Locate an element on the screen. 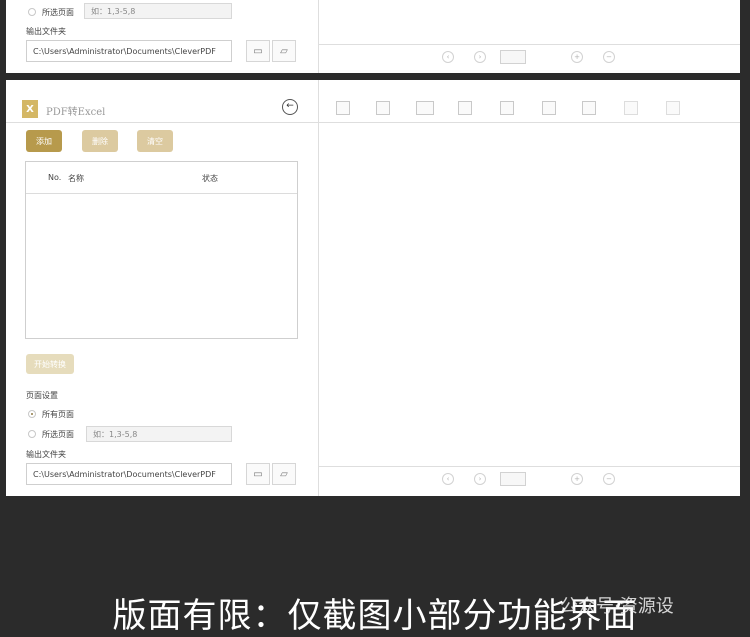  remove-button: 删除 is located at coordinates (100, 141).